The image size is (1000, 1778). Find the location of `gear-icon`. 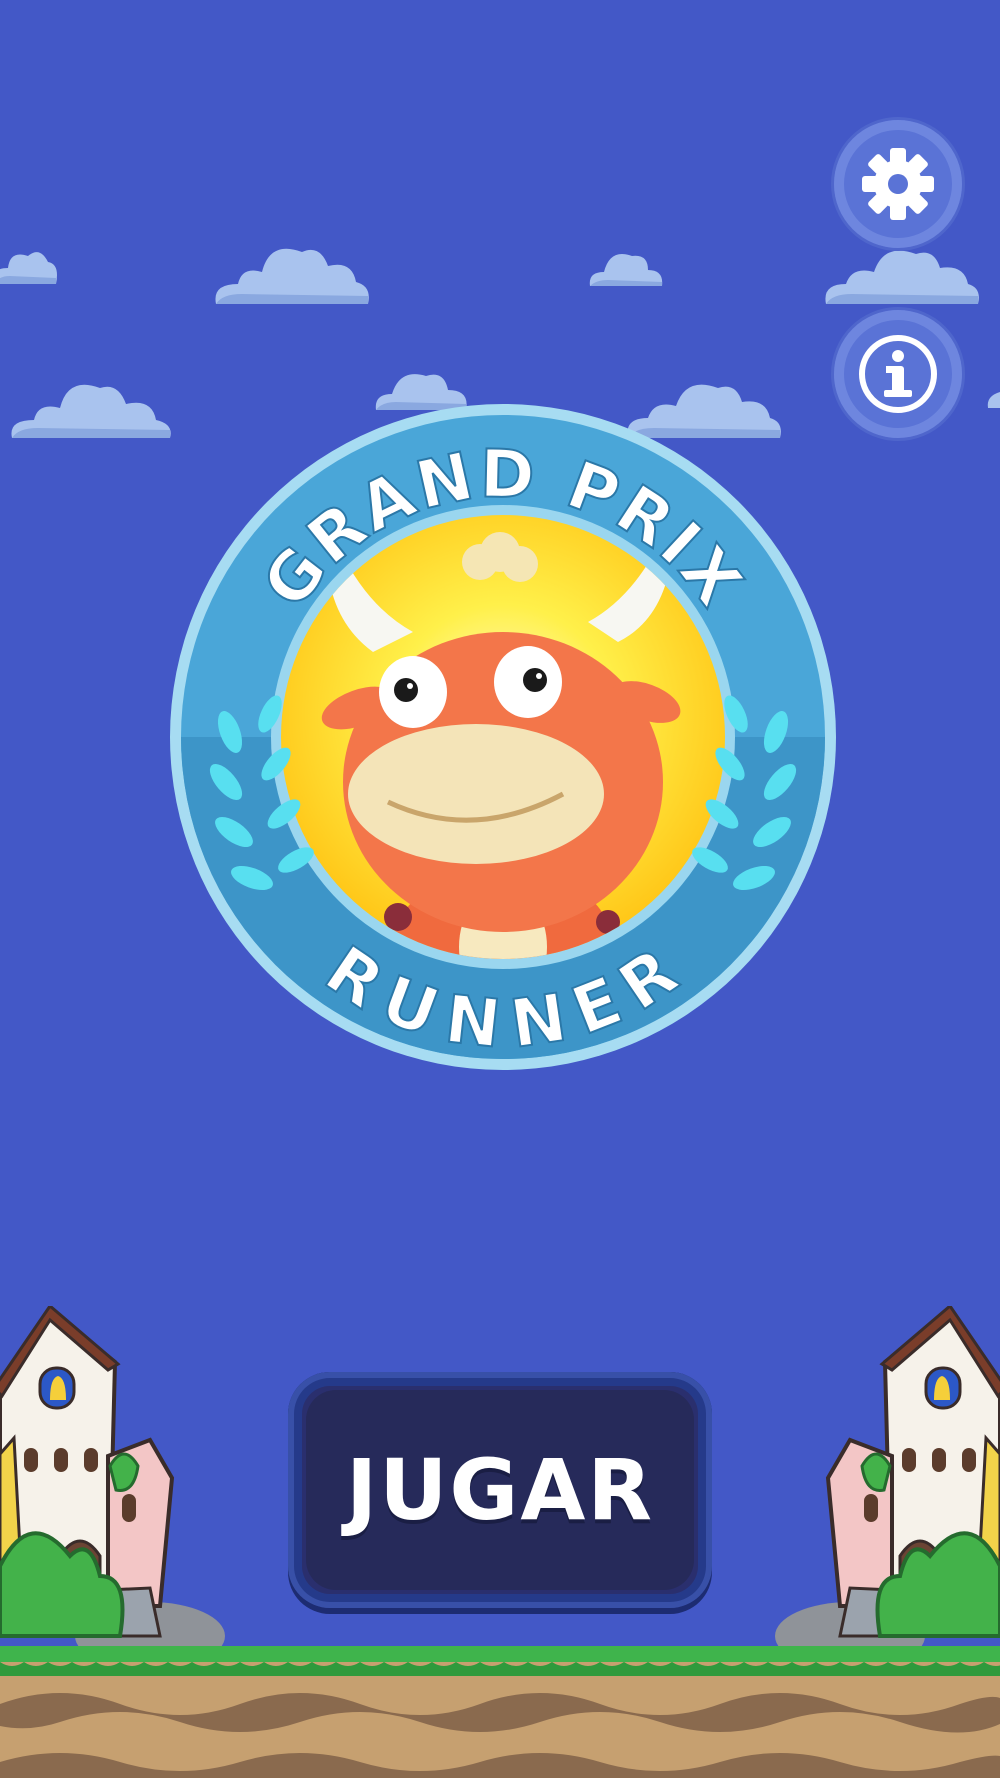

gear-icon is located at coordinates (898, 184).